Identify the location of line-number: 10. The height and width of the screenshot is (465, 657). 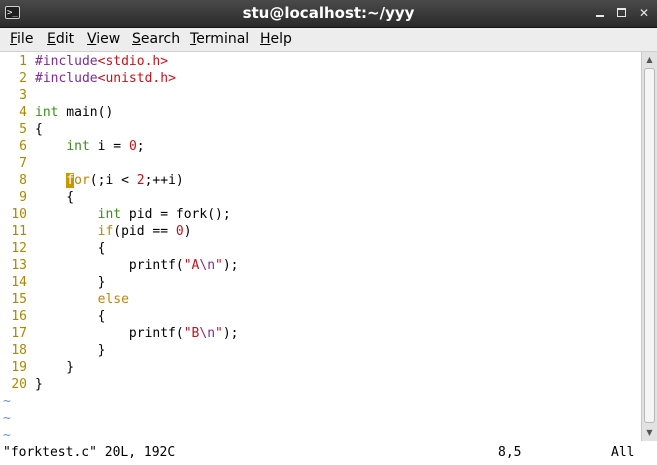
(19, 214).